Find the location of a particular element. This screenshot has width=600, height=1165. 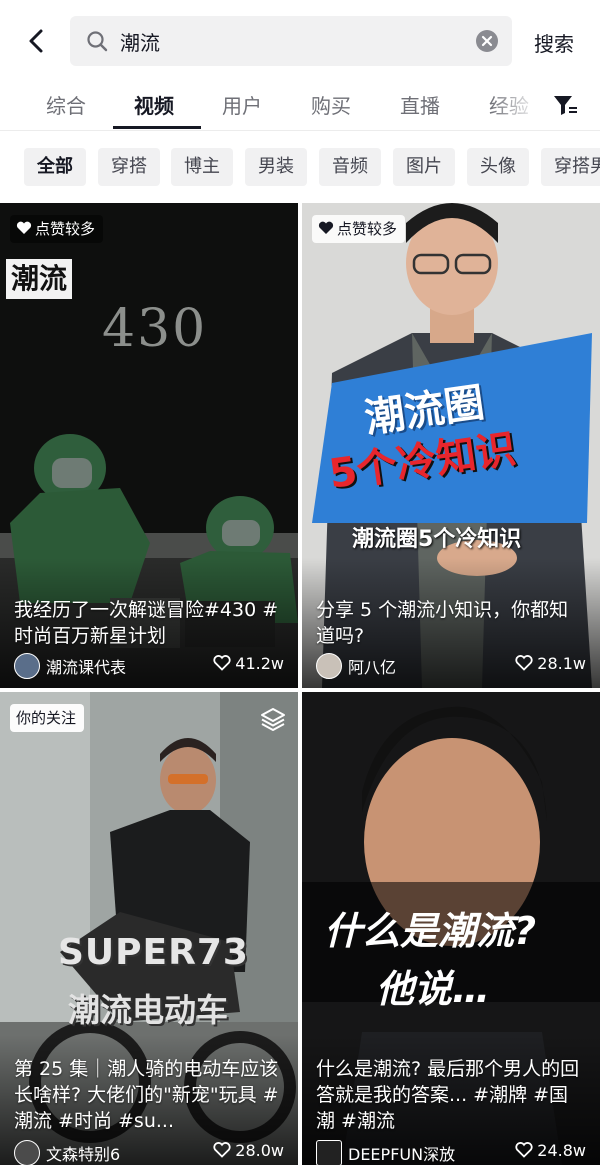

search-input is located at coordinates (290, 41).